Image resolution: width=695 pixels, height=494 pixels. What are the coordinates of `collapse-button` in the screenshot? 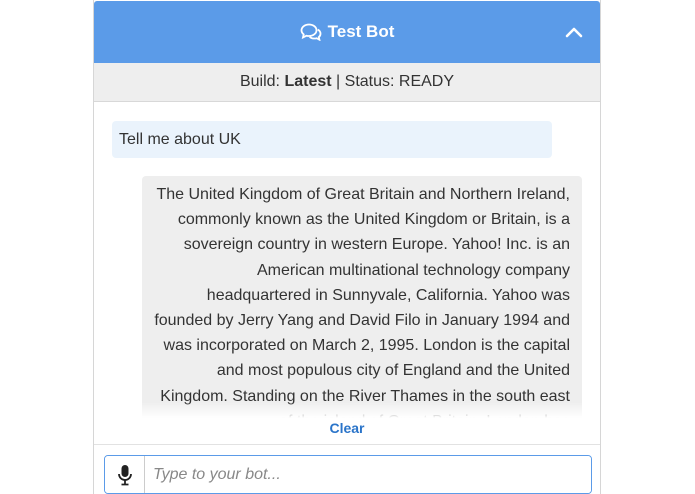 It's located at (574, 32).